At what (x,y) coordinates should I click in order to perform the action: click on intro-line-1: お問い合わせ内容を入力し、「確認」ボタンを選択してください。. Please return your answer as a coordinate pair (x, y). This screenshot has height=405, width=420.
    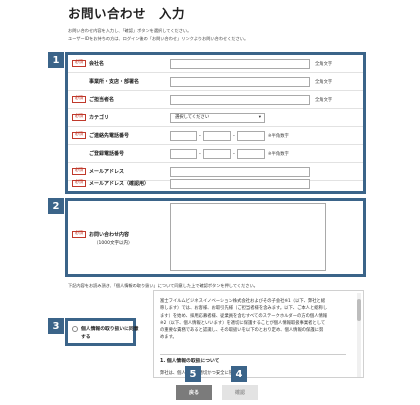
    Looking at the image, I should click on (130, 30).